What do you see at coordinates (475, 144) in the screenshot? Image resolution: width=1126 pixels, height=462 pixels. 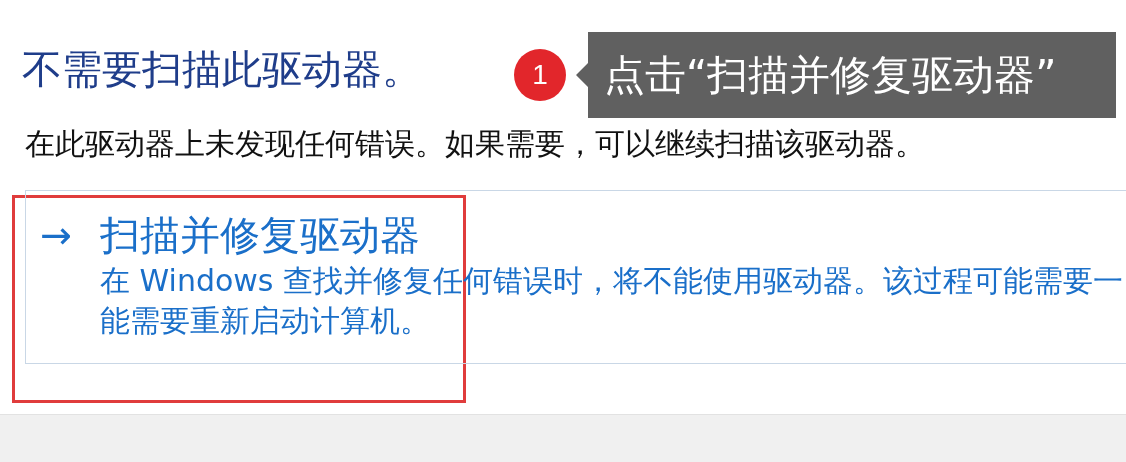 I see `status-message: 在此驱动器上未发现任何错误。如果需要，可以继续扫描该驱动器。` at bounding box center [475, 144].